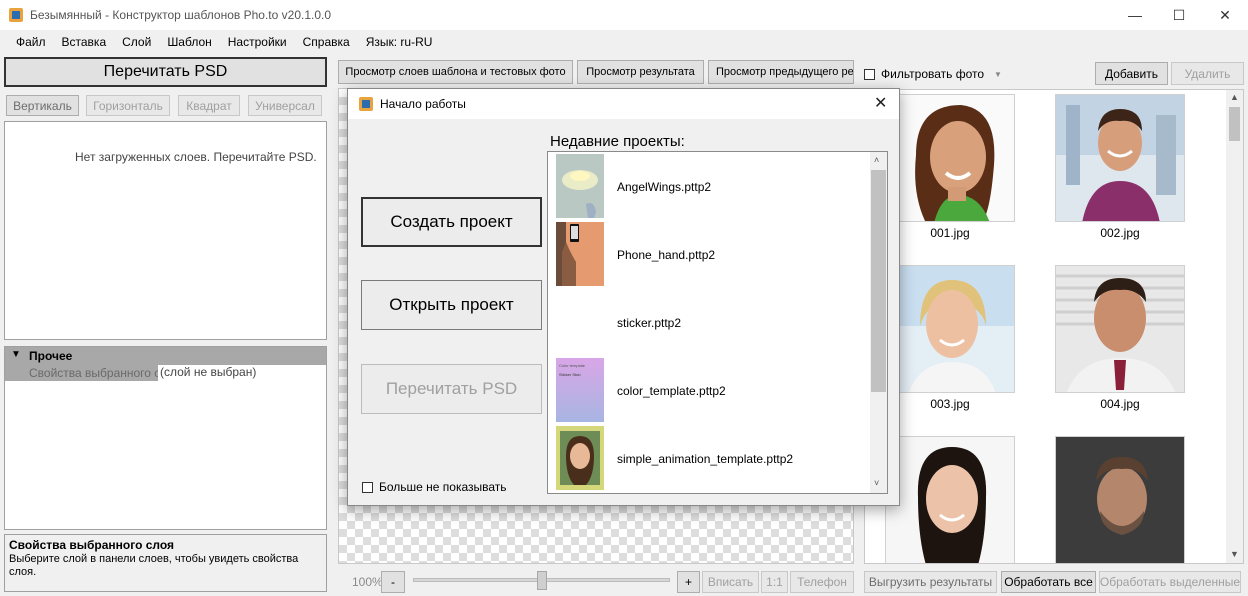 The height and width of the screenshot is (596, 1248). Describe the element at coordinates (189, 42) in the screenshot. I see `menu-template: Шаблон` at that location.